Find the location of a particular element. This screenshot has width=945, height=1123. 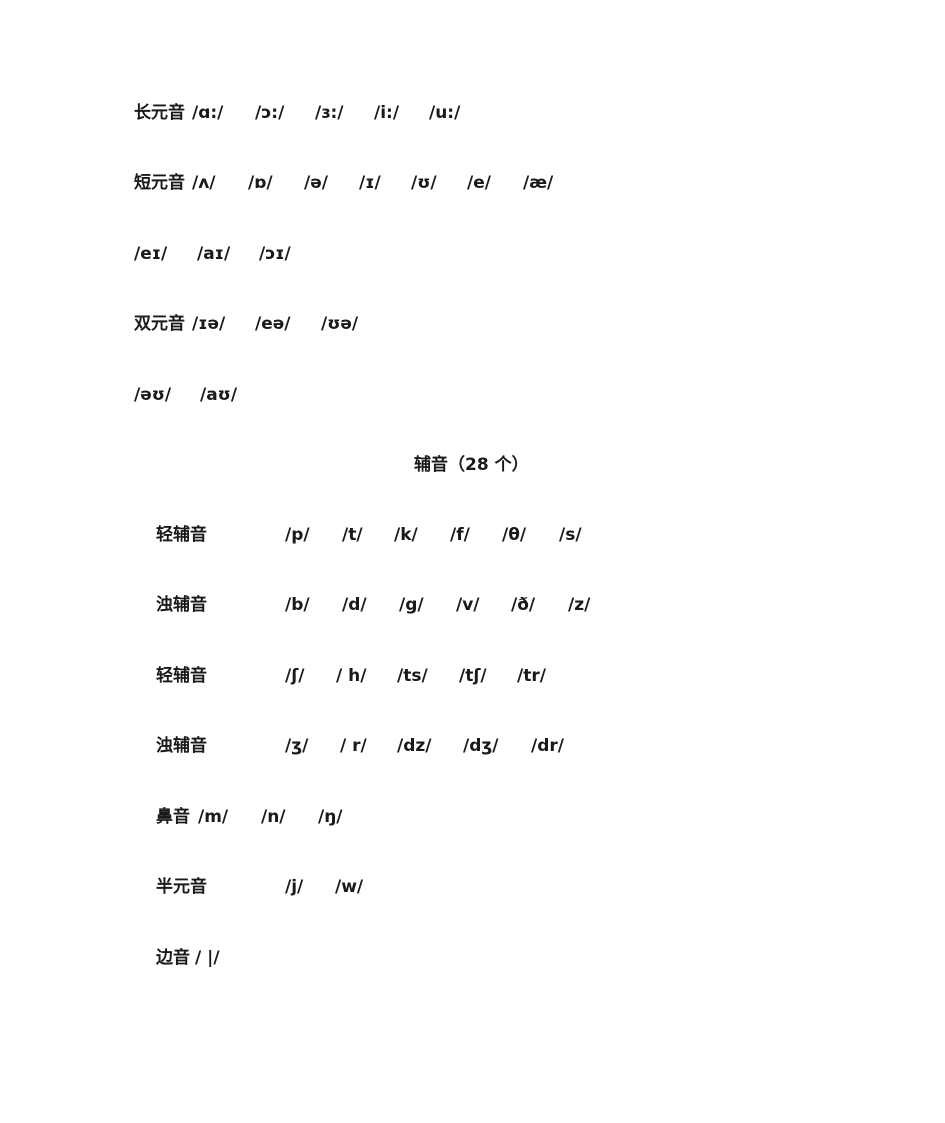

phoneme: /ɒ/ is located at coordinates (260, 183).